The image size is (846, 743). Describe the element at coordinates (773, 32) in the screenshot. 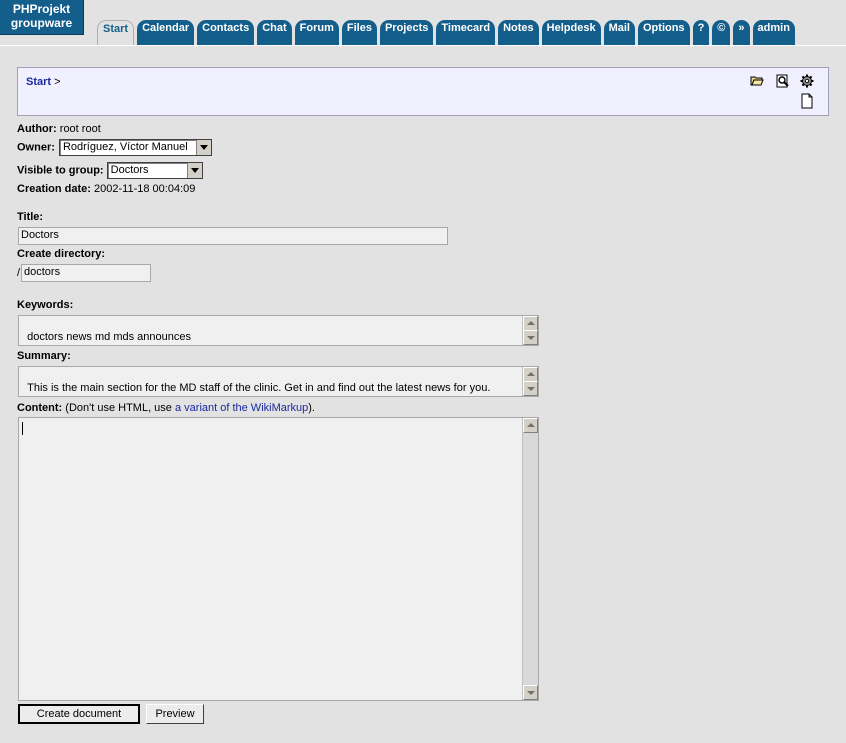

I see `tab-admin: admin` at that location.